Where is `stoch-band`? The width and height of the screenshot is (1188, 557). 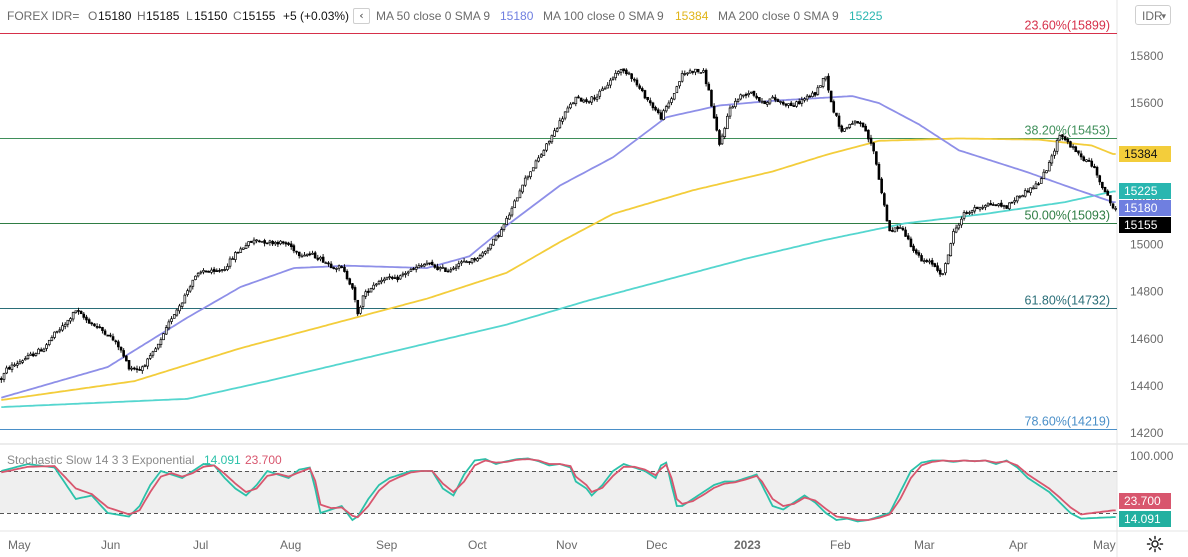 stoch-band is located at coordinates (558, 492).